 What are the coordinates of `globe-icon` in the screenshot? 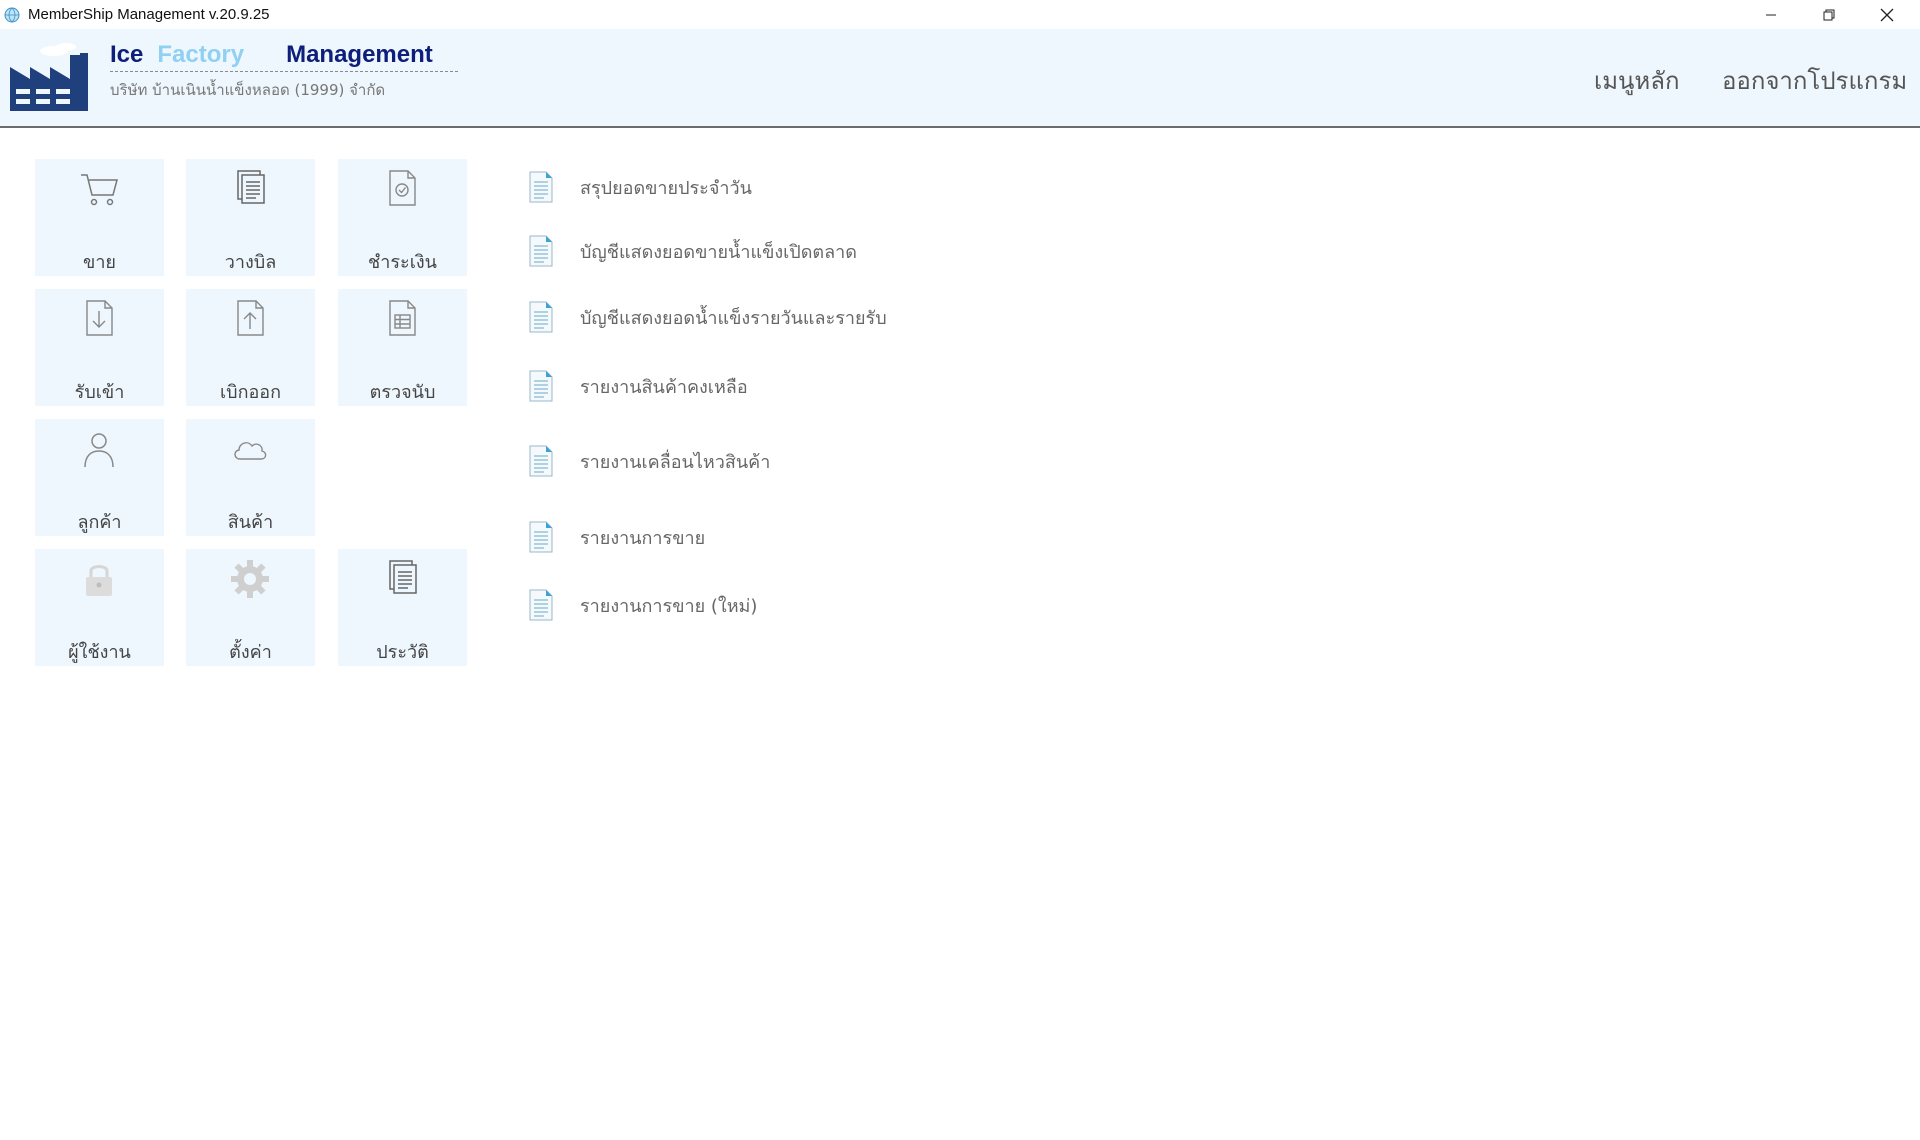 It's located at (12, 15).